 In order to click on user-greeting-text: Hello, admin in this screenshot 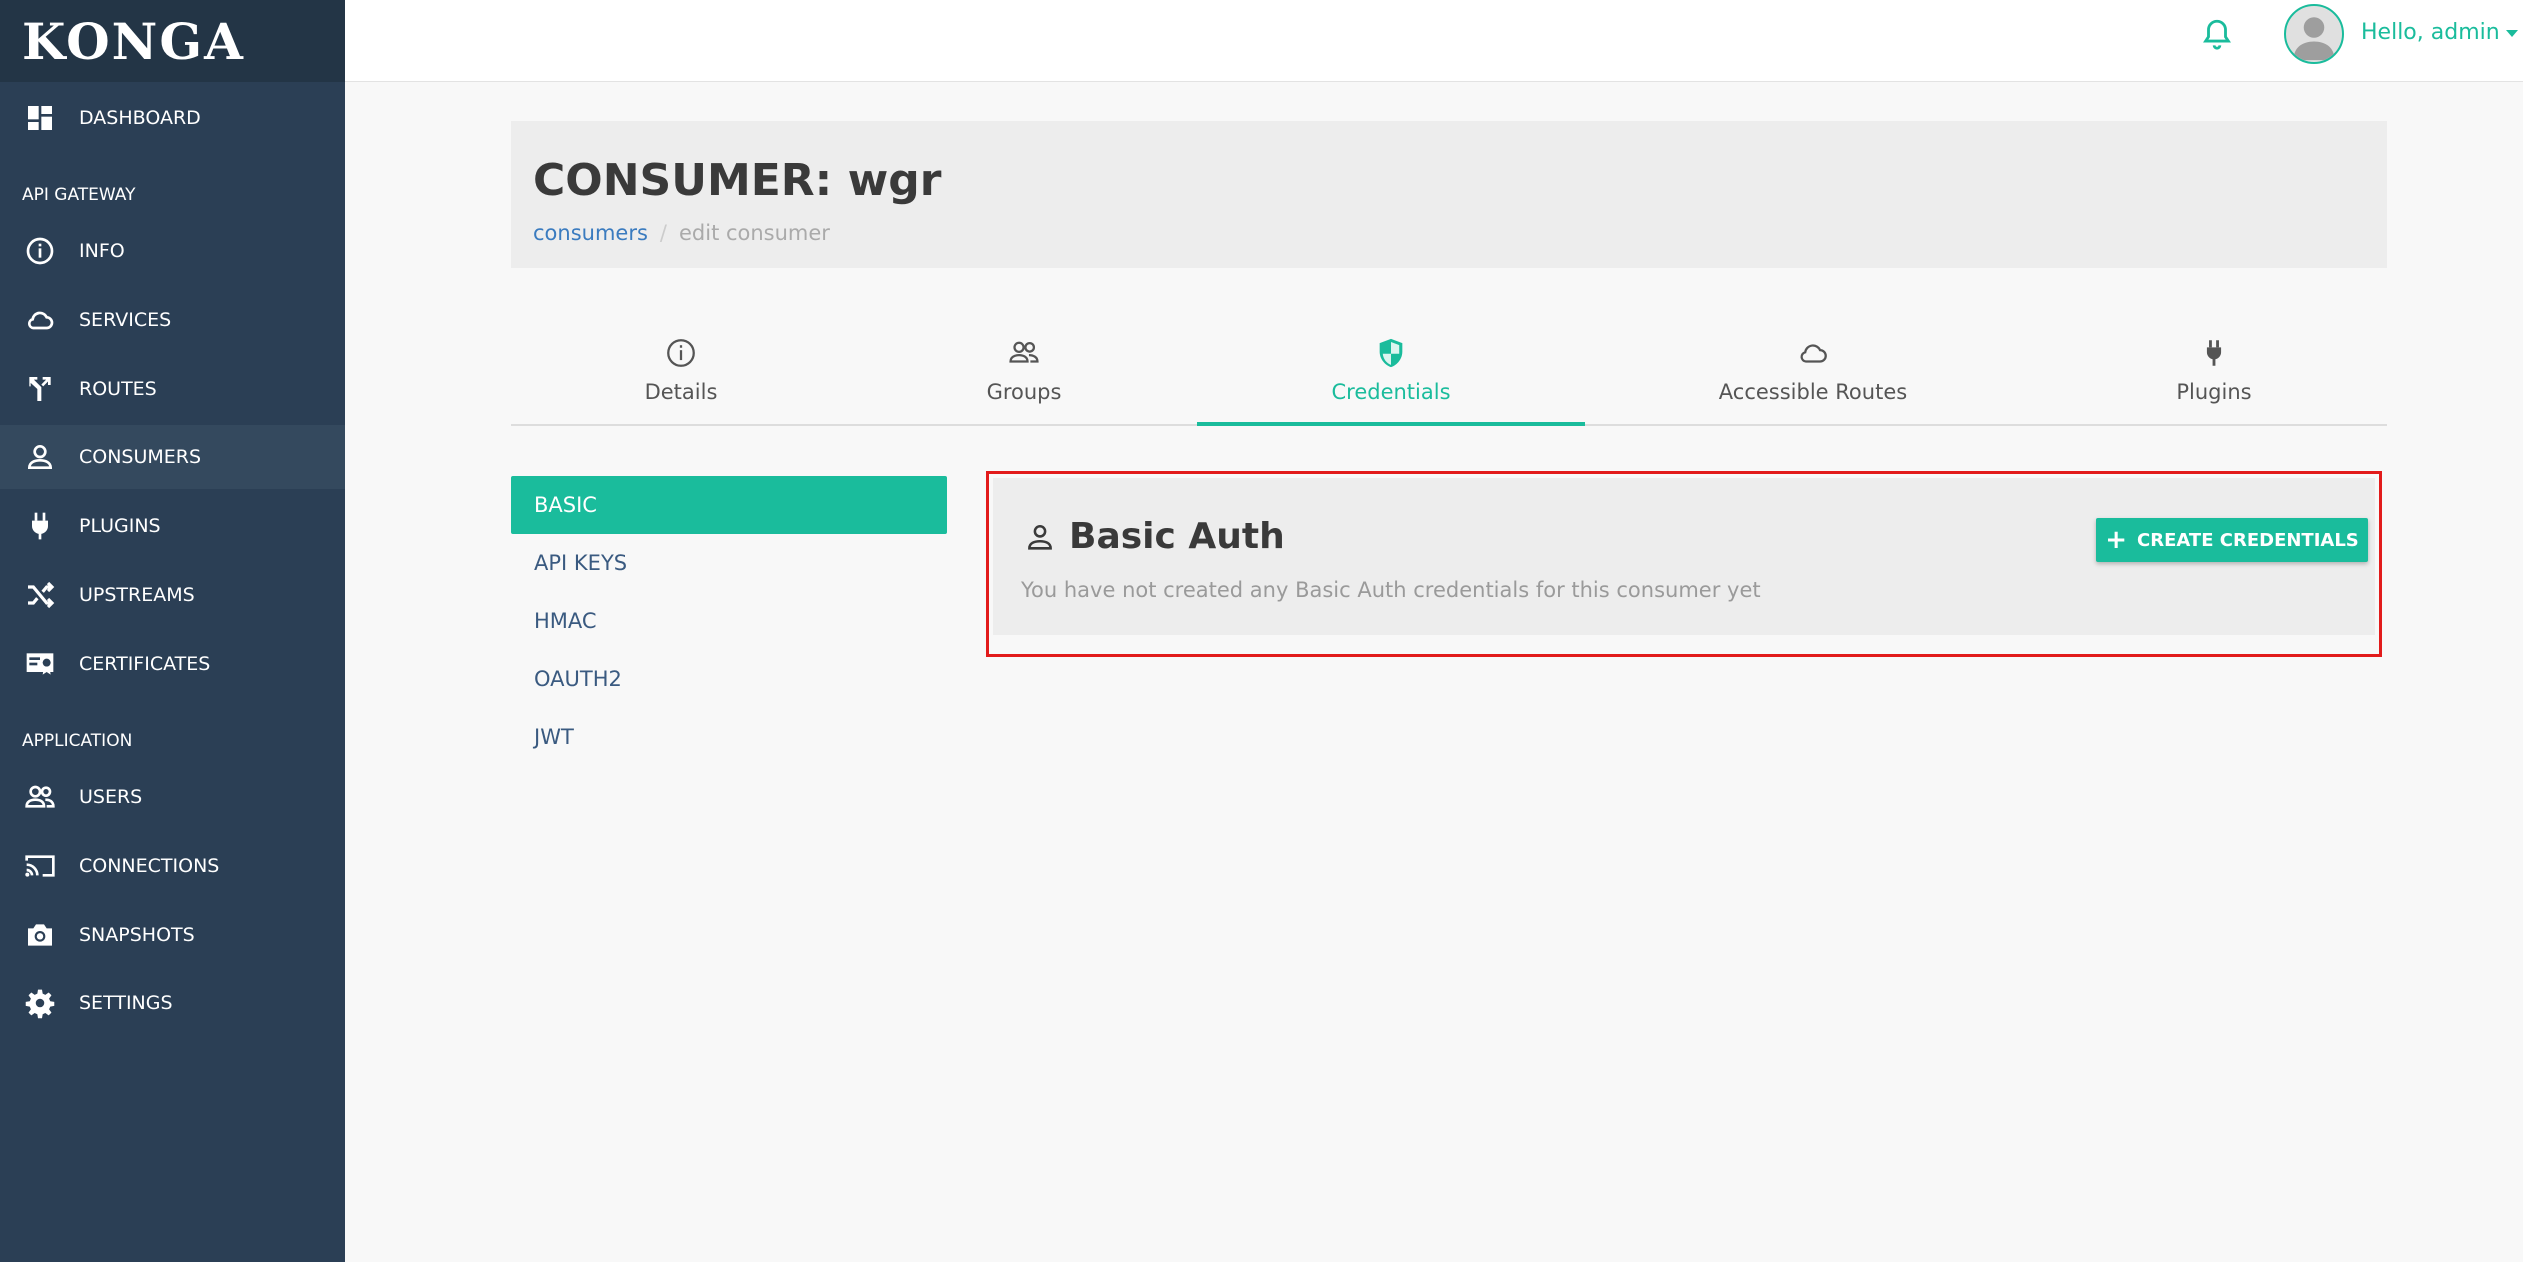, I will do `click(2430, 32)`.